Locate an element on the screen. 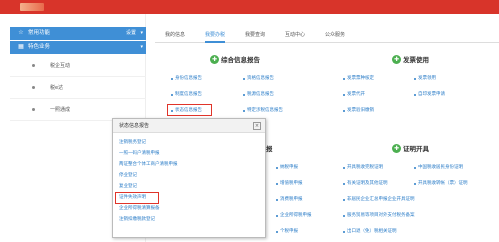 This screenshot has height=242, width=499. link-export-refund: 出口退（免）税相关证明 is located at coordinates (372, 231).